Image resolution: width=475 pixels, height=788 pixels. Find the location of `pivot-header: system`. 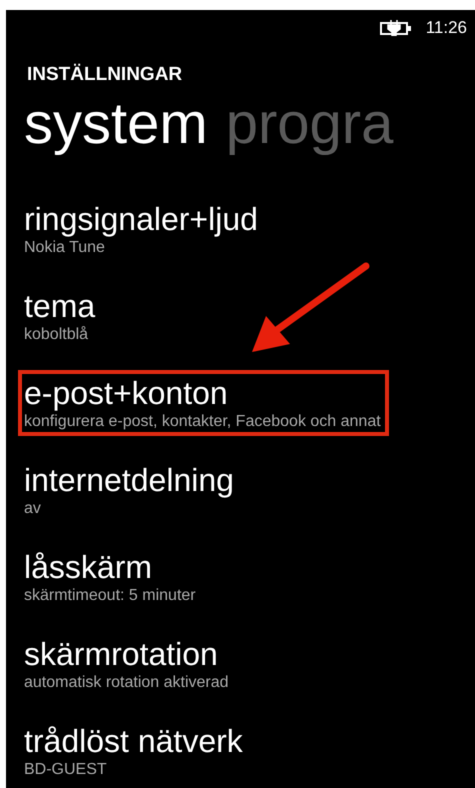

pivot-header: system is located at coordinates (116, 124).